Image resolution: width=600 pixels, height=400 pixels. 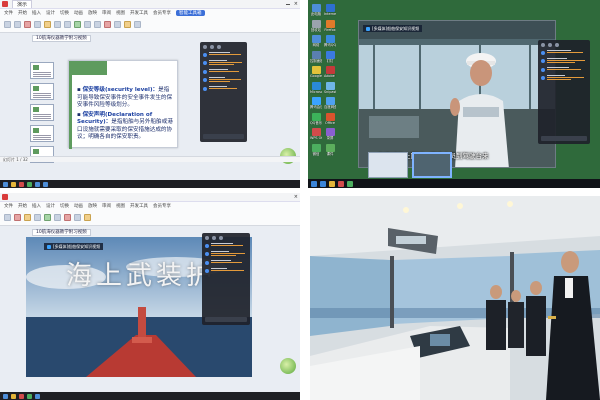 What do you see at coordinates (330, 103) in the screenshot?
I see `desktop-icon: 百度网盘` at bounding box center [330, 103].